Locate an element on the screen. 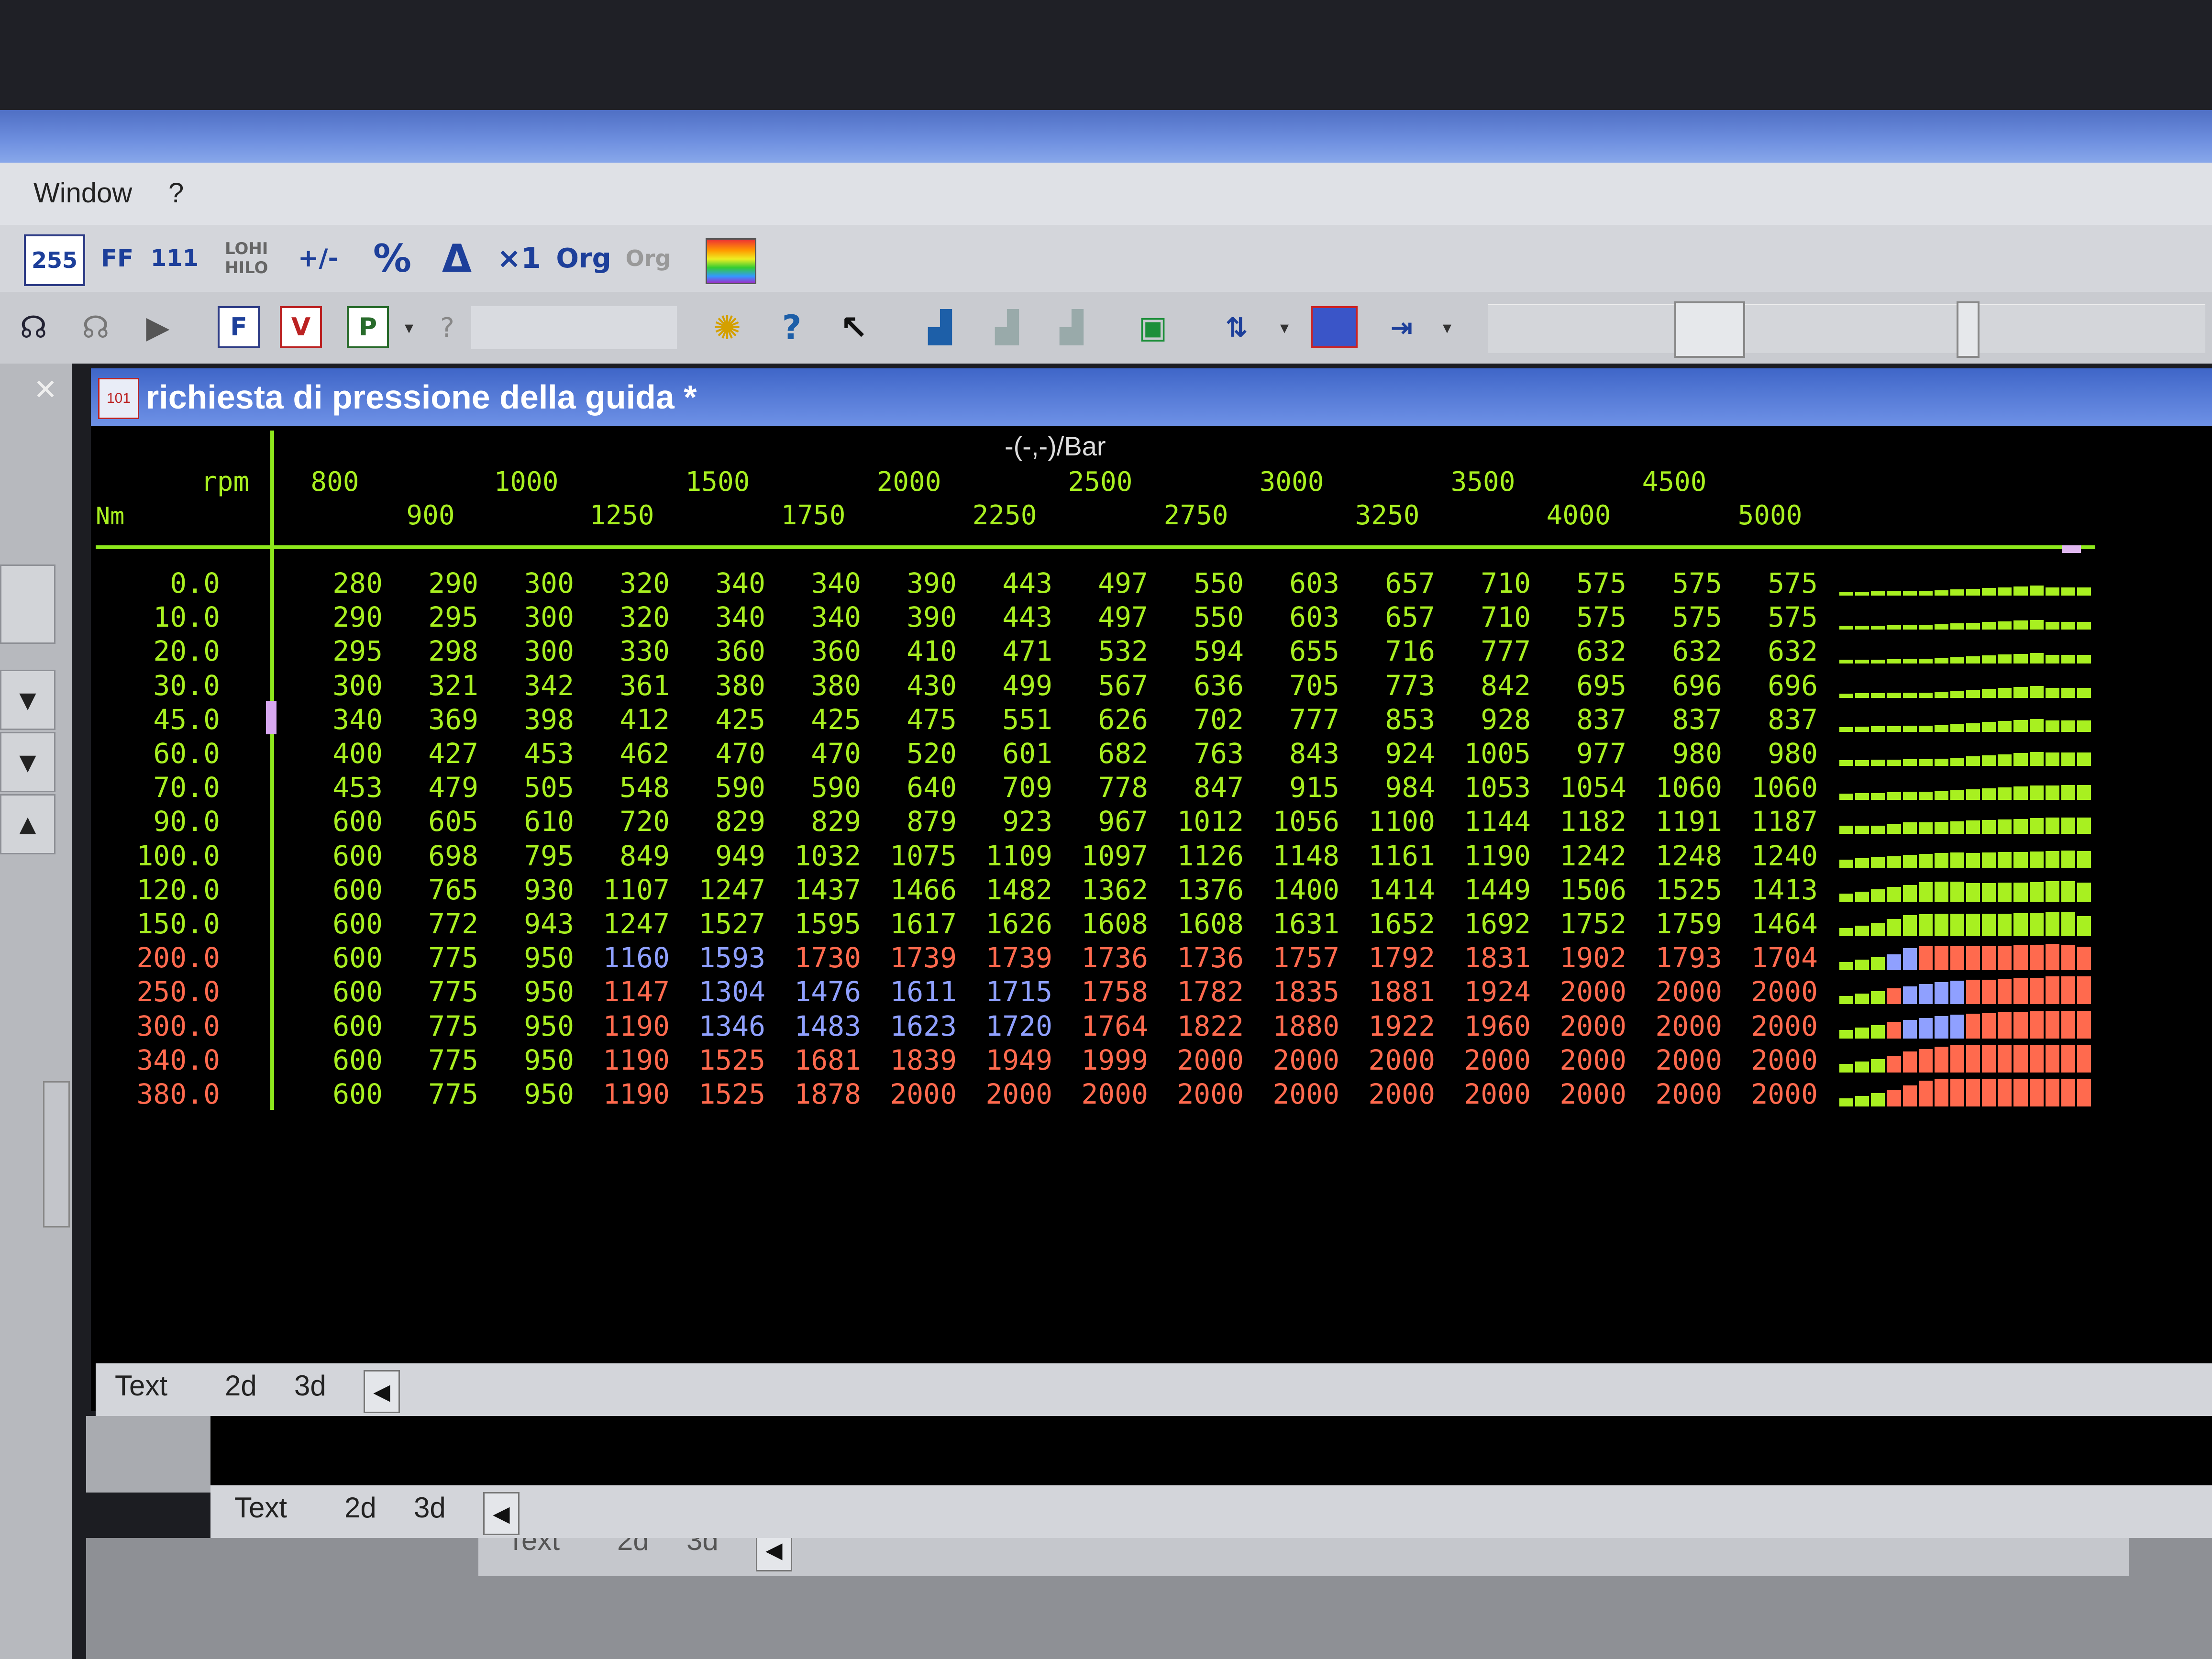 Image resolution: width=2212 pixels, height=1659 pixels. map-cell: 636 is located at coordinates (1196, 685).